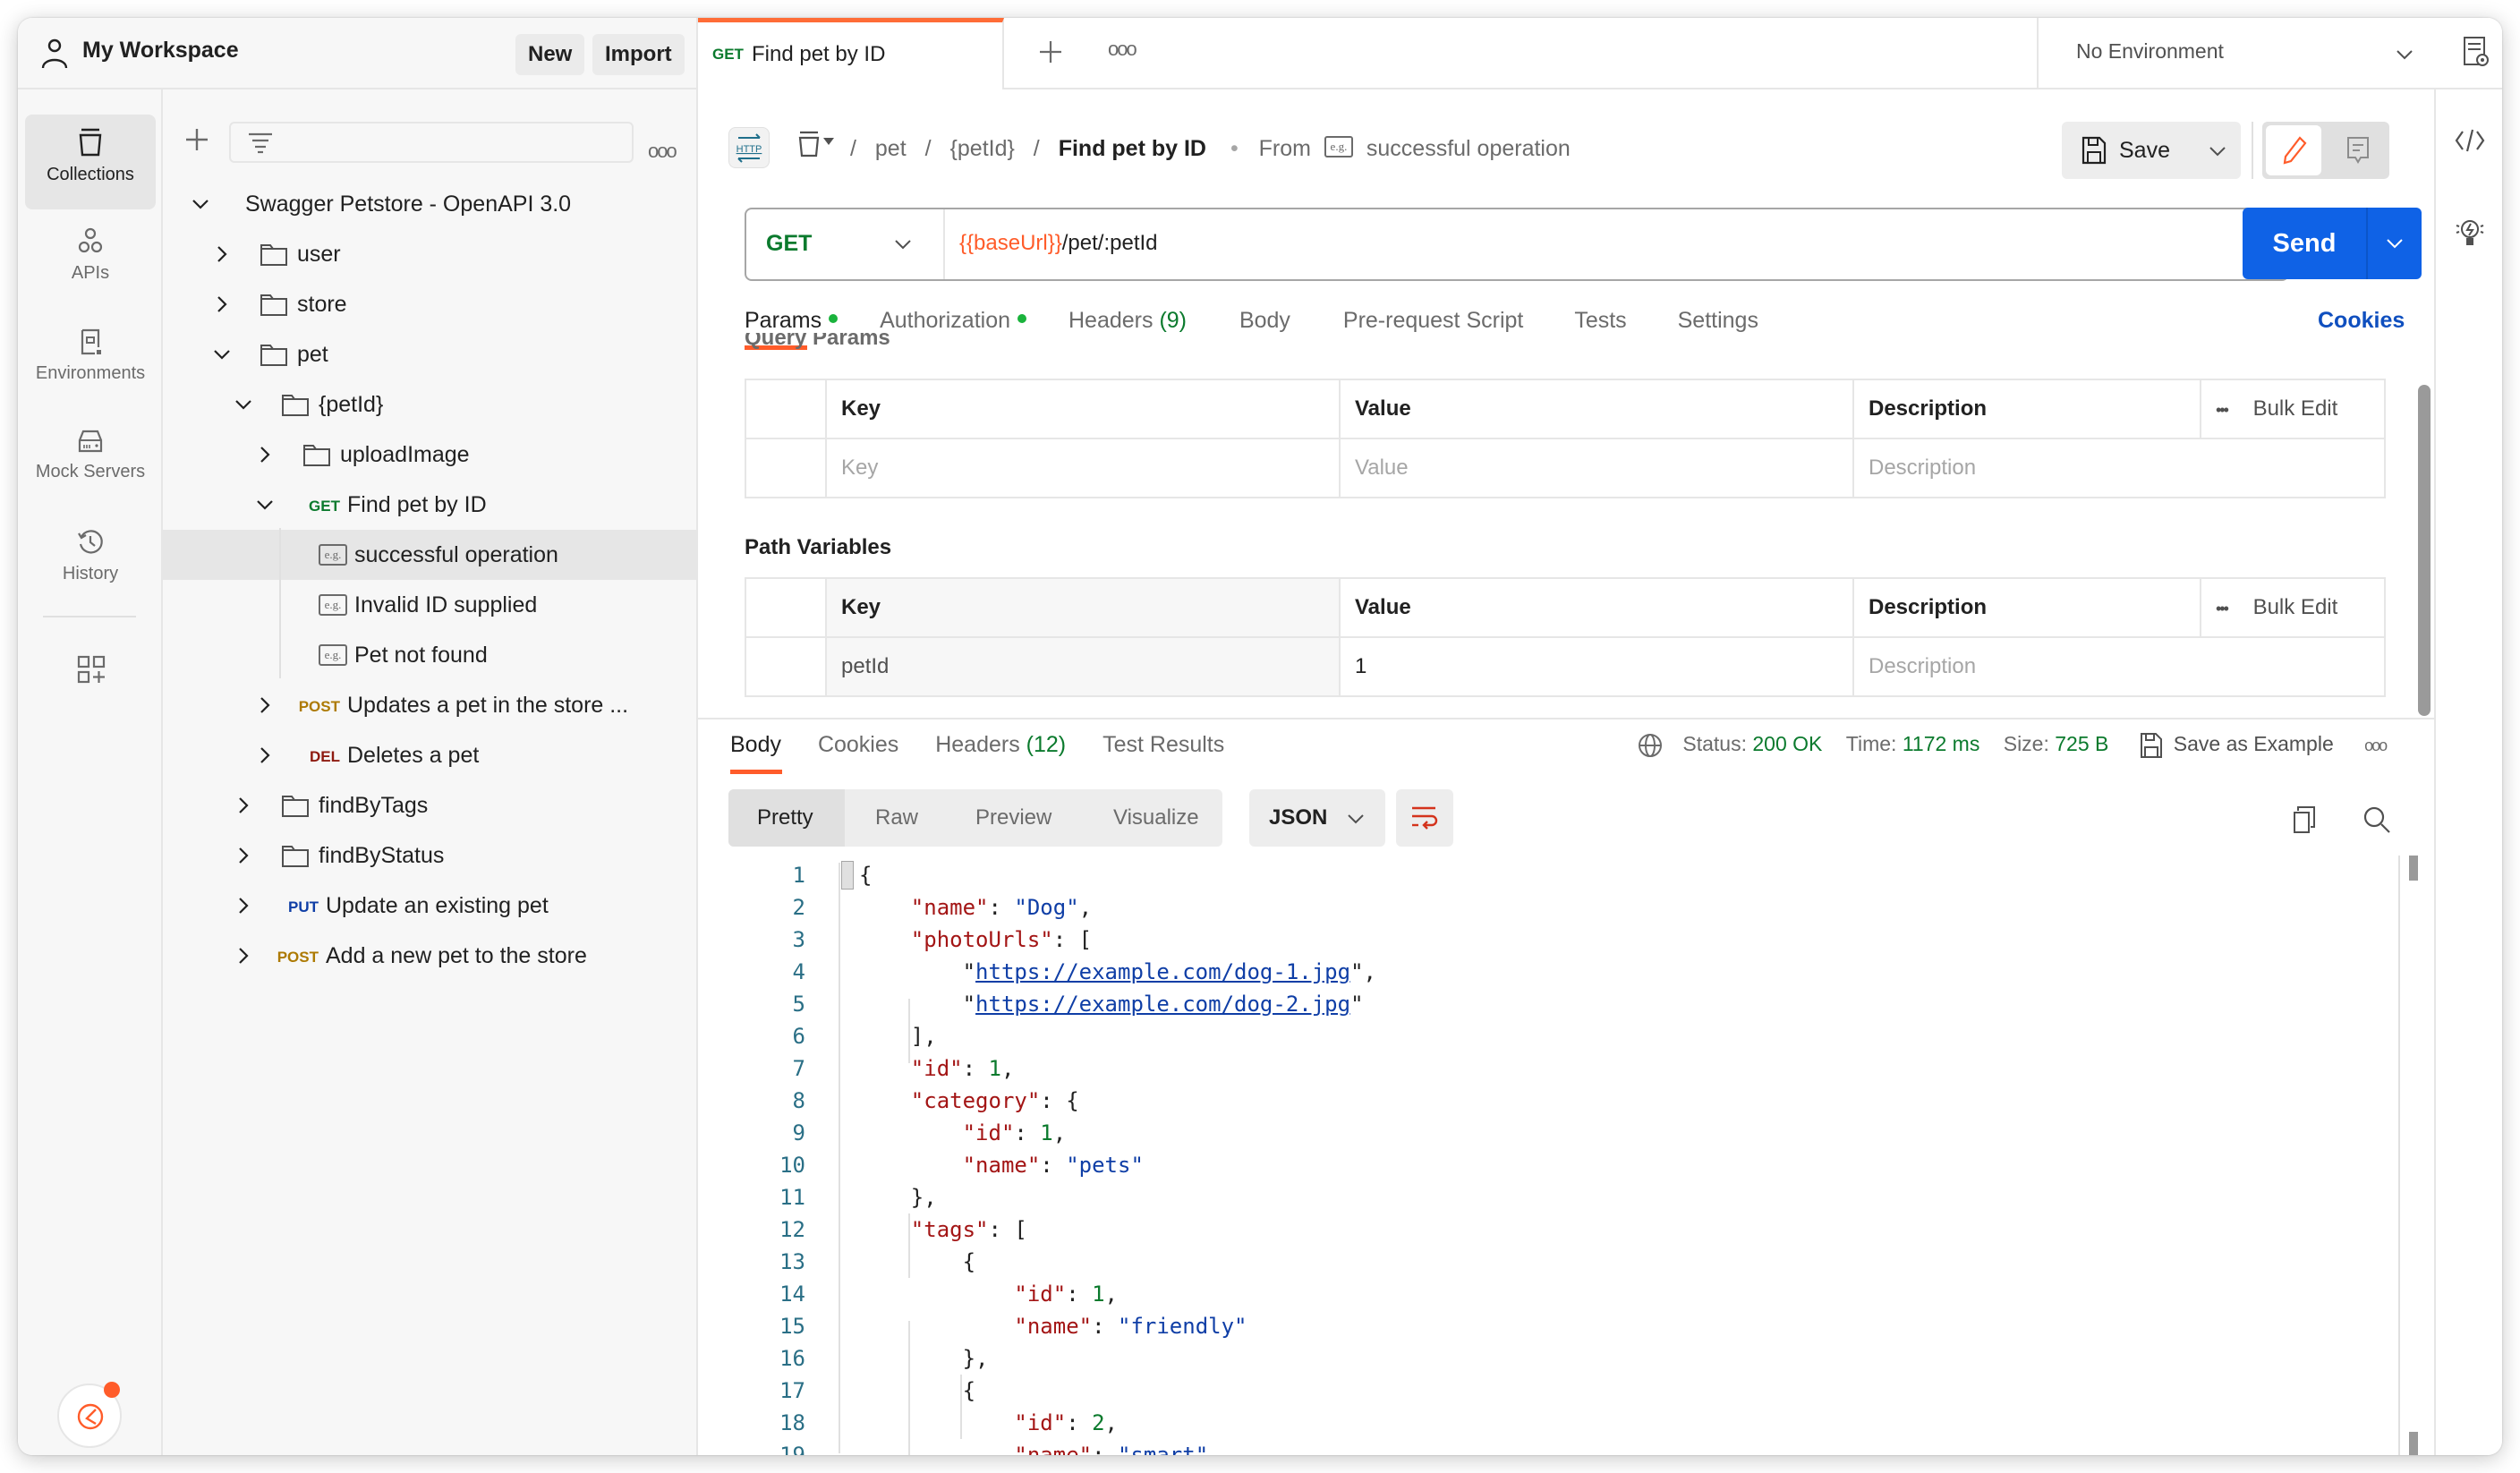 This screenshot has width=2520, height=1473. I want to click on collection-icon, so click(816, 145).